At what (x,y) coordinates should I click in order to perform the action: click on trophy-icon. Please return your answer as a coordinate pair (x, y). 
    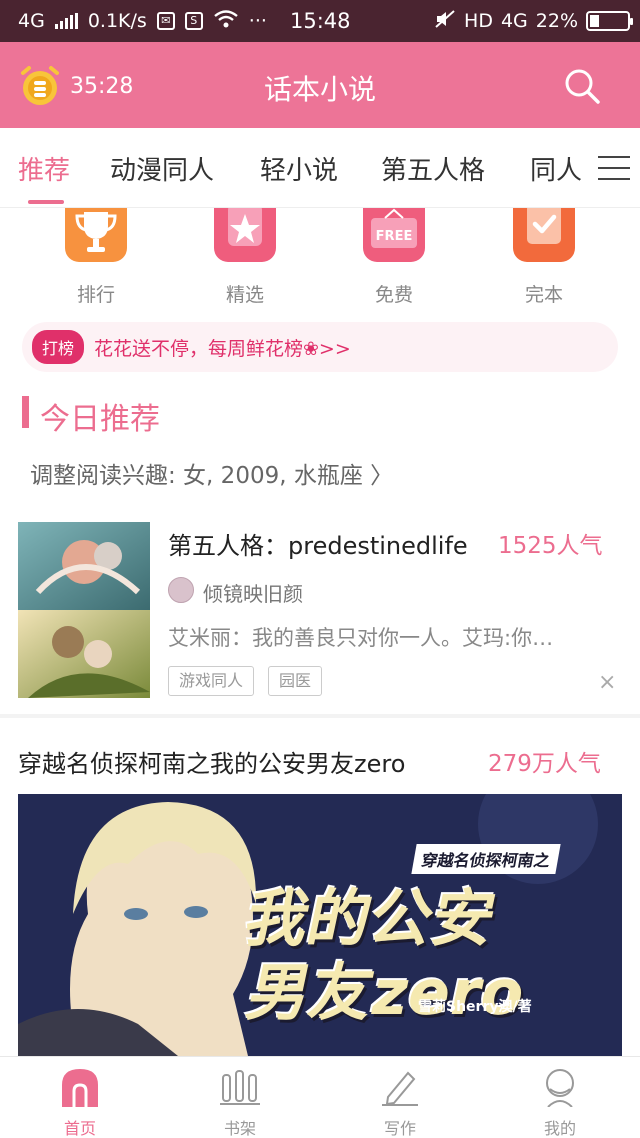
    Looking at the image, I should click on (96, 235).